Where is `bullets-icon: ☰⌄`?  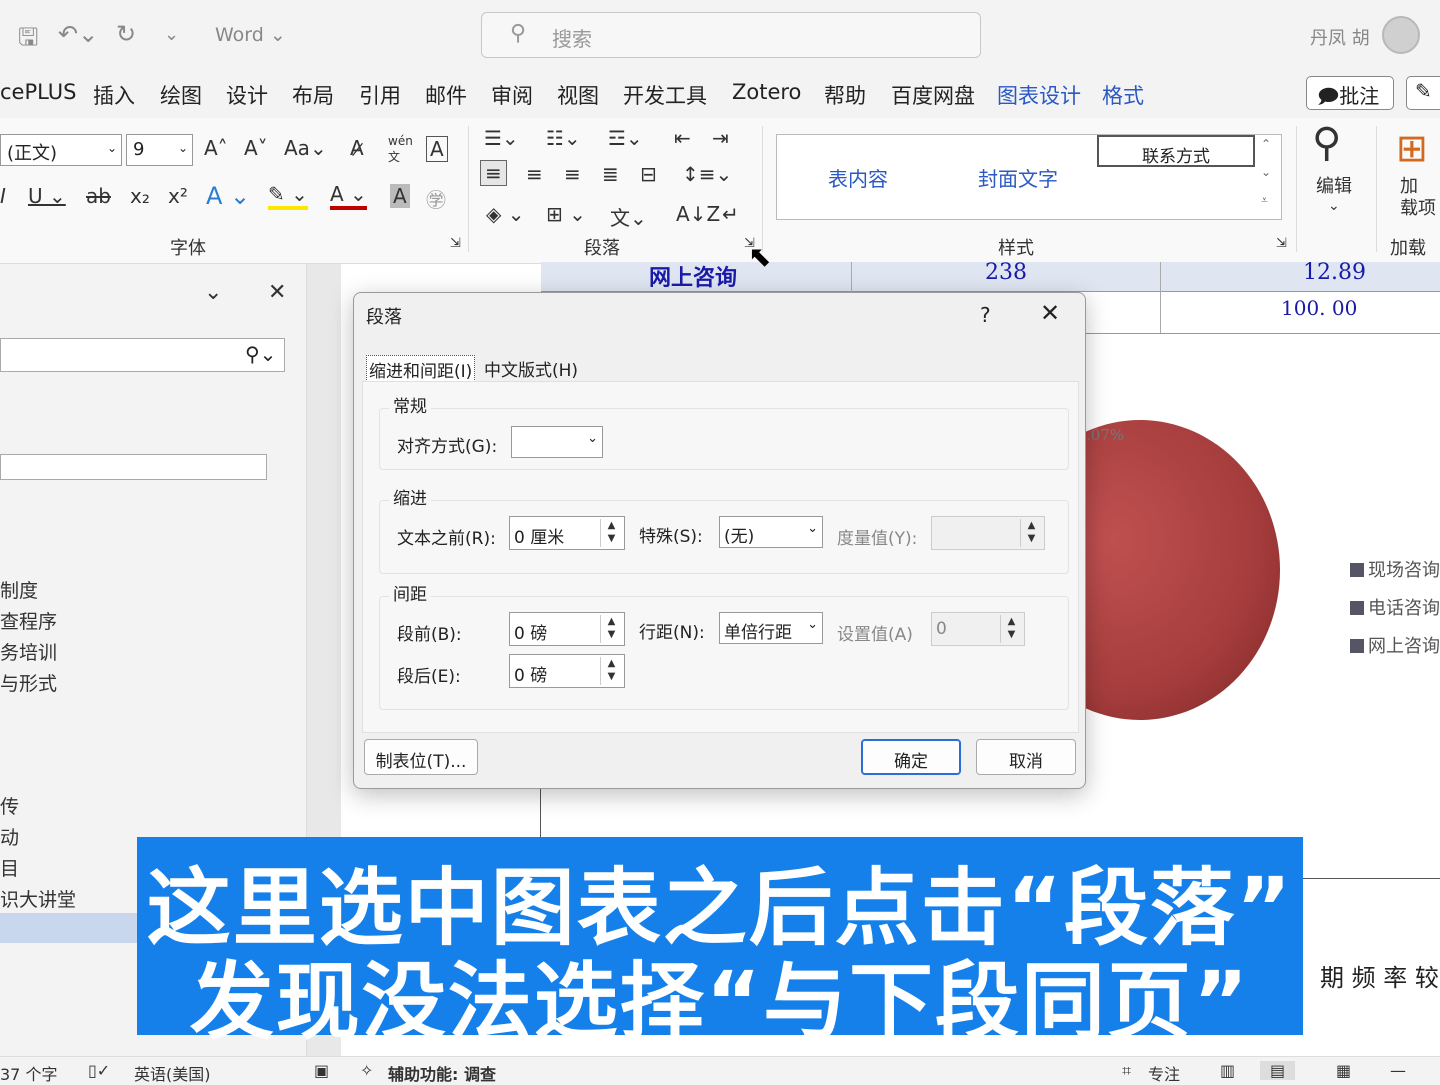 bullets-icon: ☰⌄ is located at coordinates (501, 138).